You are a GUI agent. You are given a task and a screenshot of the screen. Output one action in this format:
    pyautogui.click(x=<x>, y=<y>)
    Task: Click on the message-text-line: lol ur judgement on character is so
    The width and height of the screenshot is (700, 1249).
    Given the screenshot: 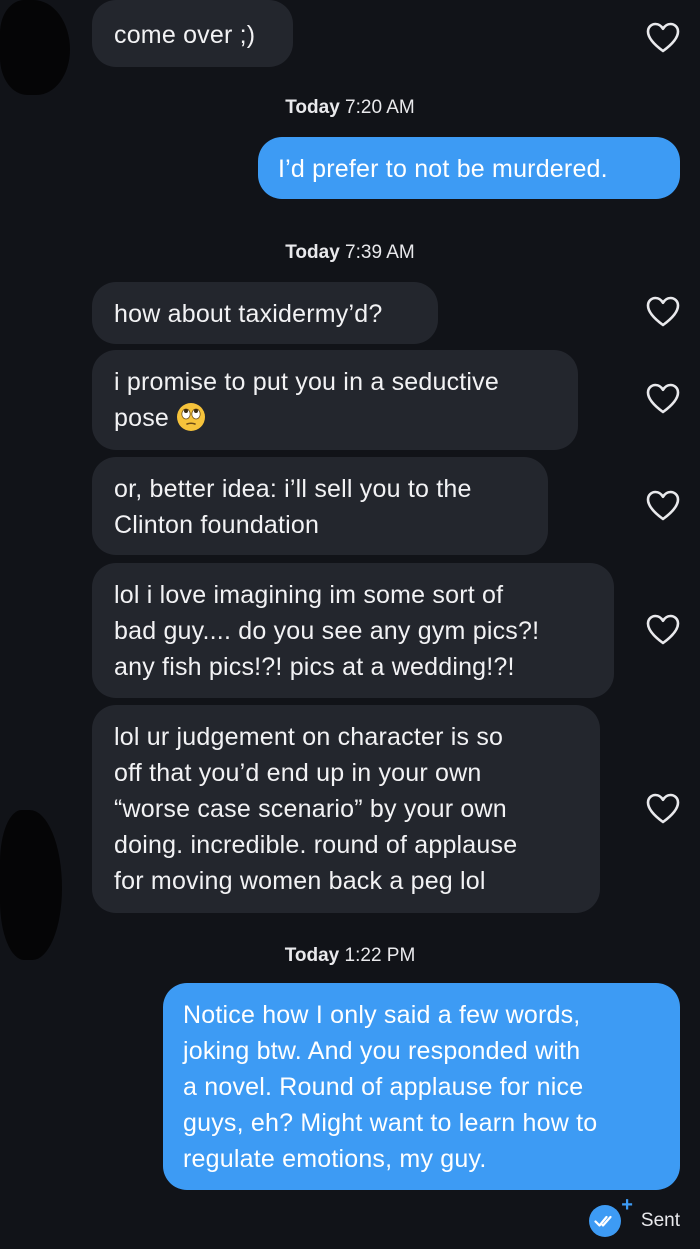 What is the action you would take?
    pyautogui.click(x=309, y=737)
    